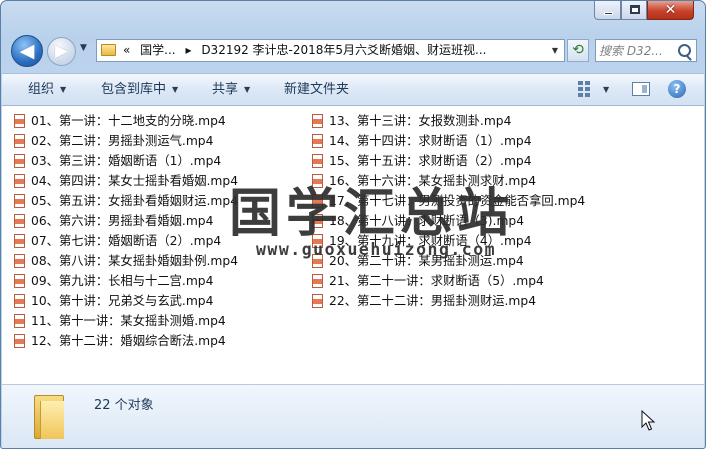  I want to click on forward-button: ▶, so click(61, 51).